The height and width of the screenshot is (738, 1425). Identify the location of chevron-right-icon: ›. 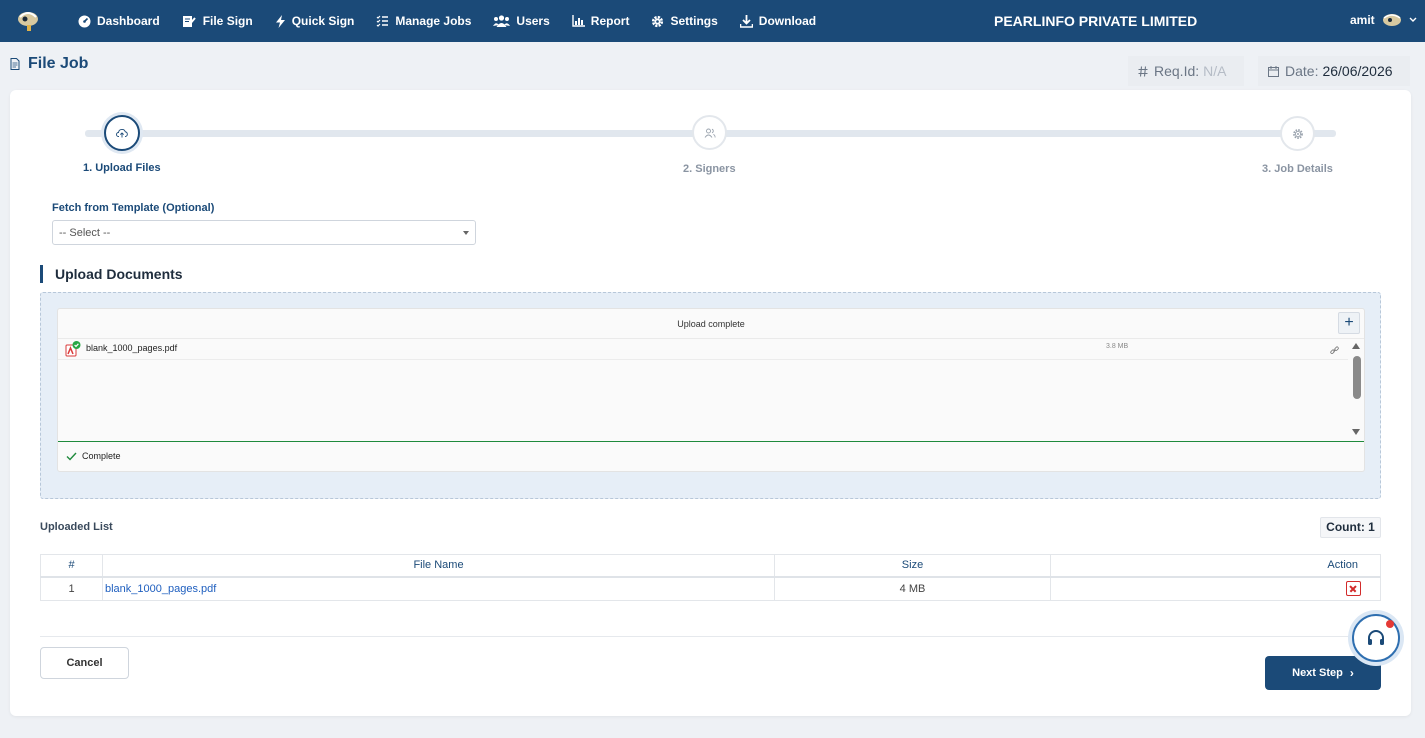
(1351, 673).